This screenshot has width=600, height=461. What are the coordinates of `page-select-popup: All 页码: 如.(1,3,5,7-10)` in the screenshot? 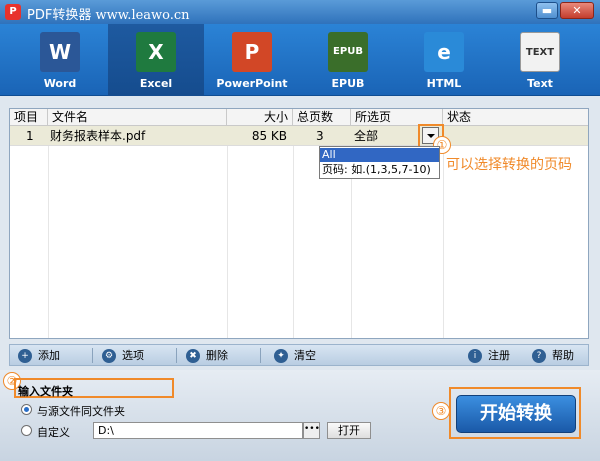 It's located at (379, 162).